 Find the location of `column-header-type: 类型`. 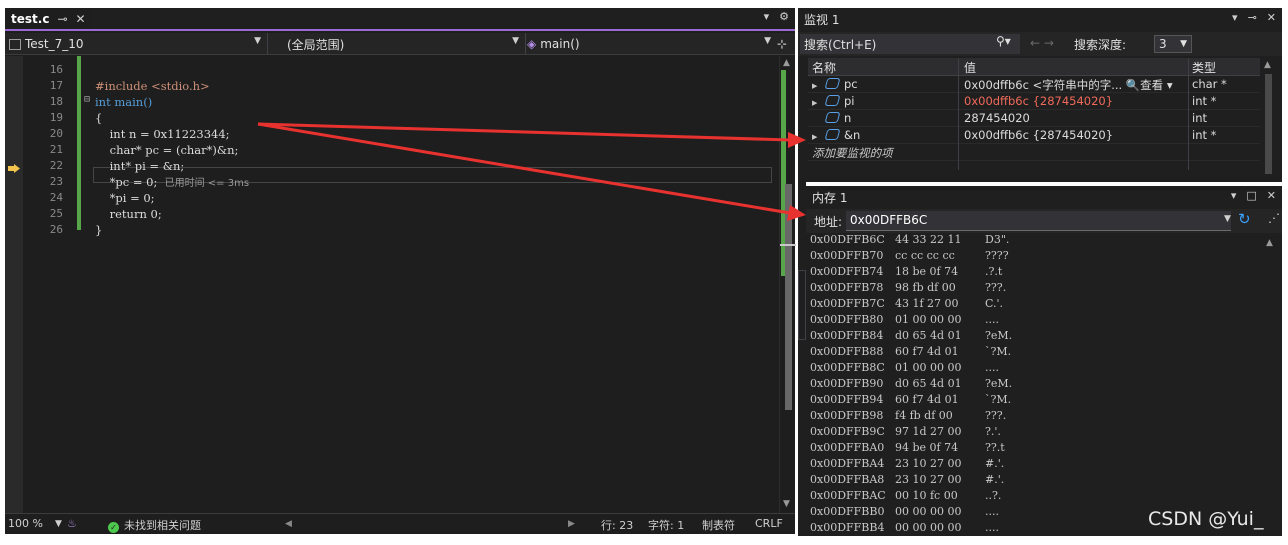

column-header-type: 类型 is located at coordinates (1226, 67).